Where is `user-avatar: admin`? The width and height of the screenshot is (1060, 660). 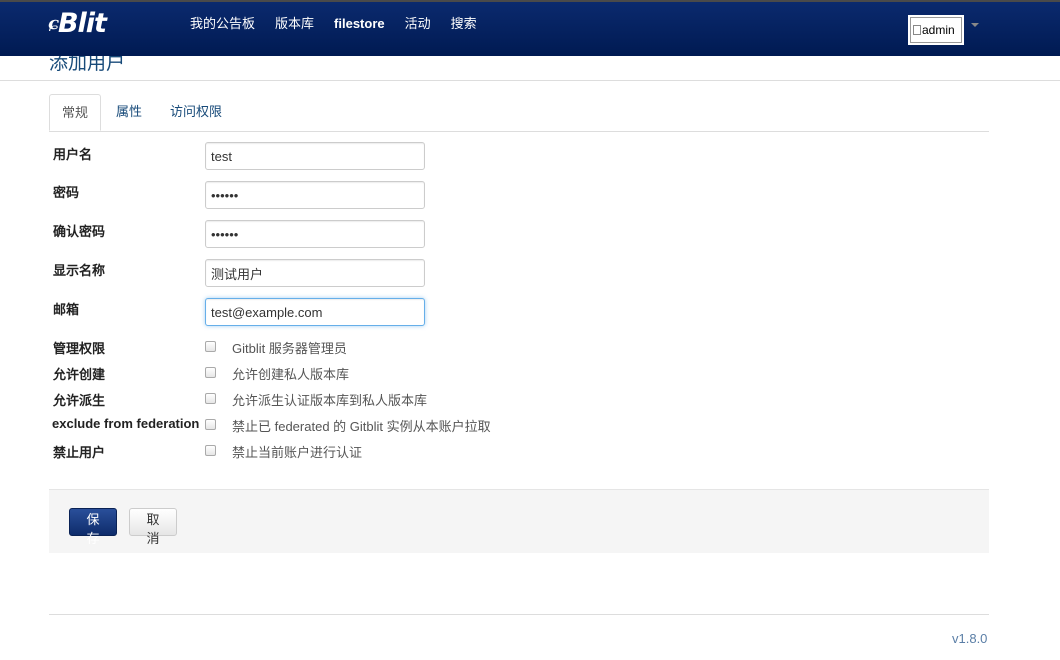
user-avatar: admin is located at coordinates (936, 30).